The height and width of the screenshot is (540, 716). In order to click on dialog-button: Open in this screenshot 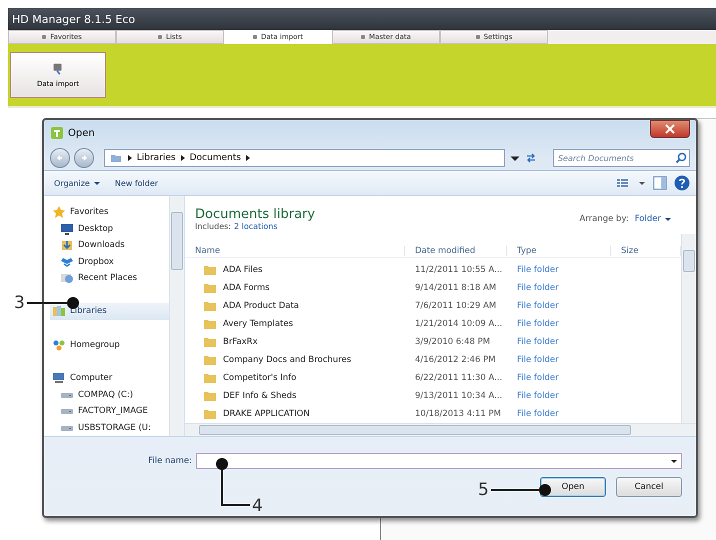, I will do `click(573, 487)`.